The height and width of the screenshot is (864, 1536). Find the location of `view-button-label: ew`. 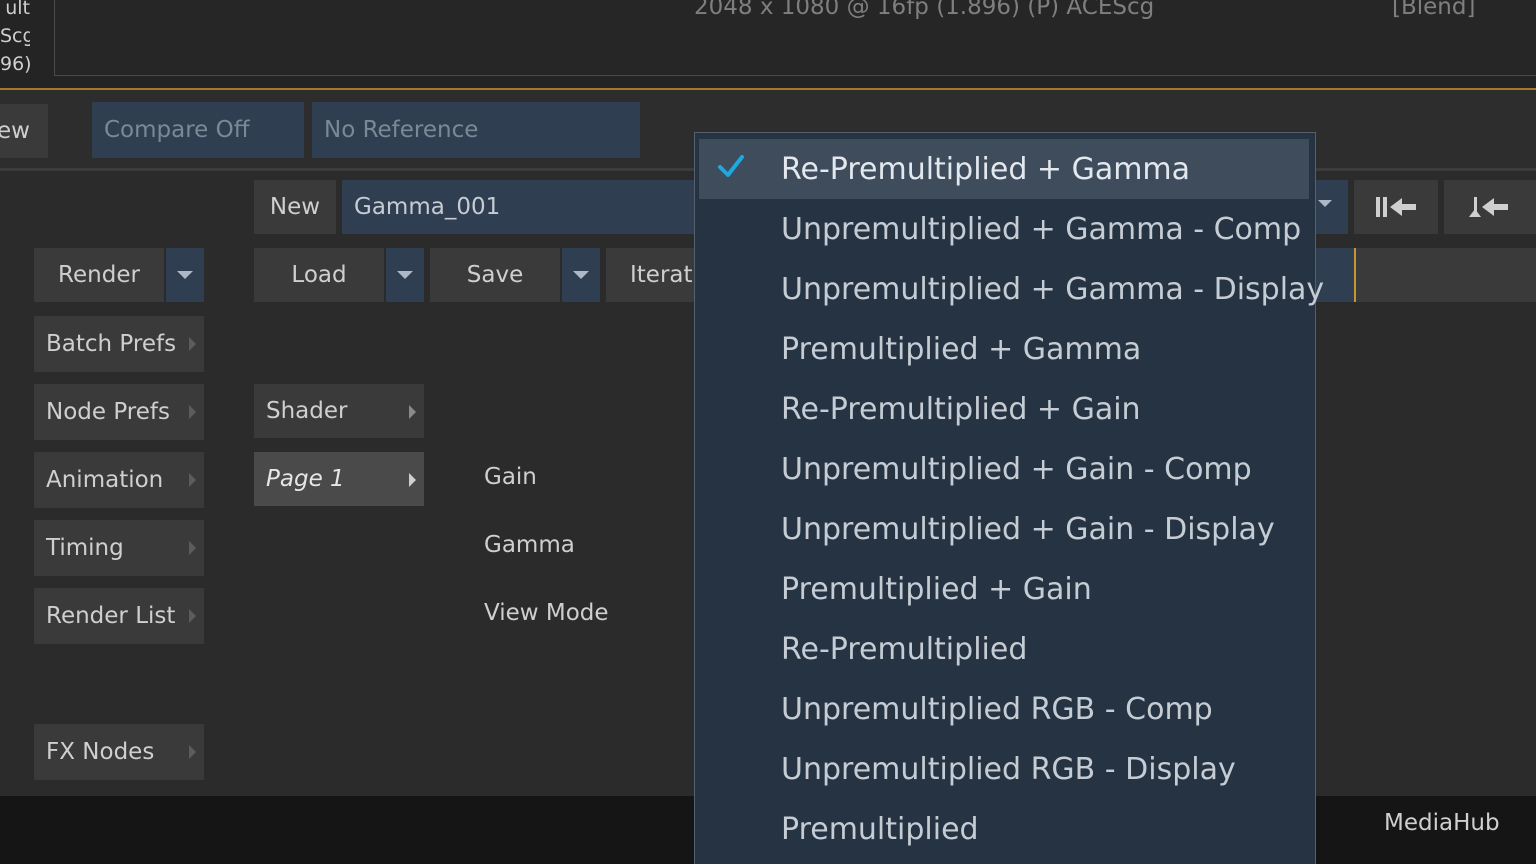

view-button-label: ew is located at coordinates (15, 131).